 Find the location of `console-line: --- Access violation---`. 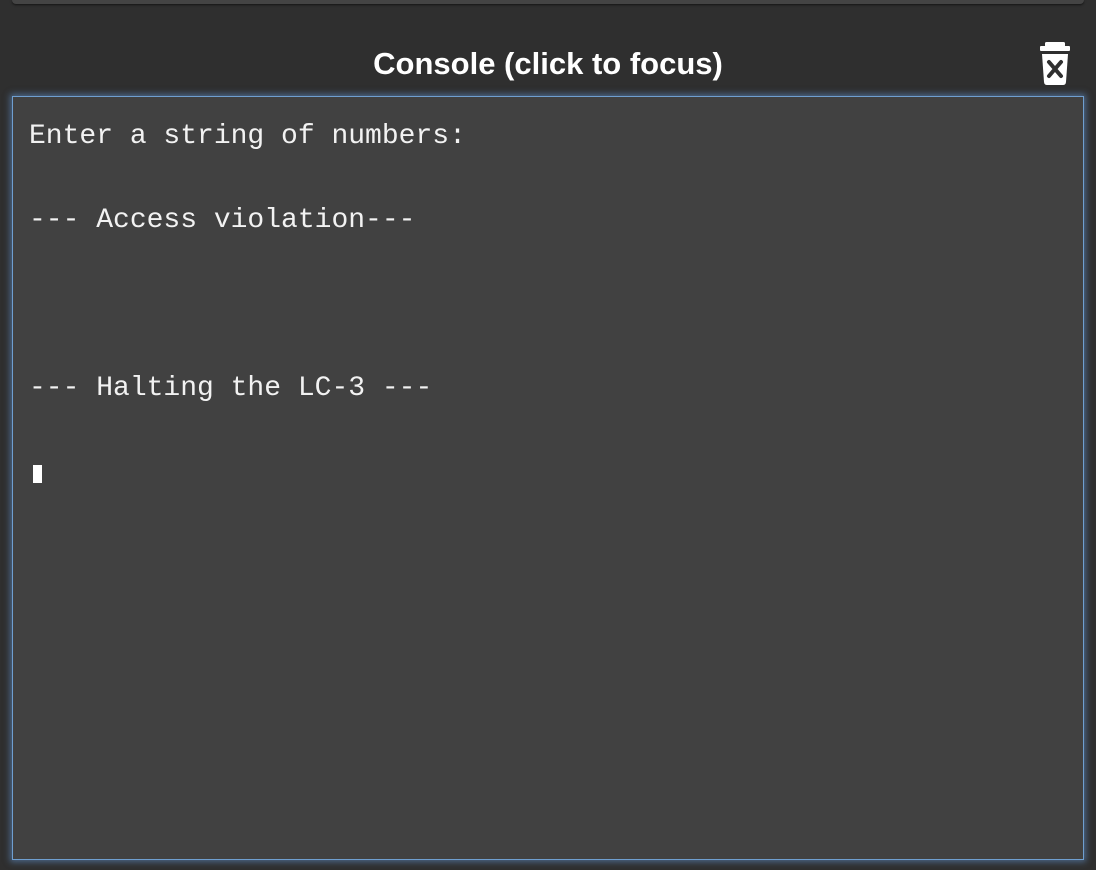

console-line: --- Access violation--- is located at coordinates (222, 220).